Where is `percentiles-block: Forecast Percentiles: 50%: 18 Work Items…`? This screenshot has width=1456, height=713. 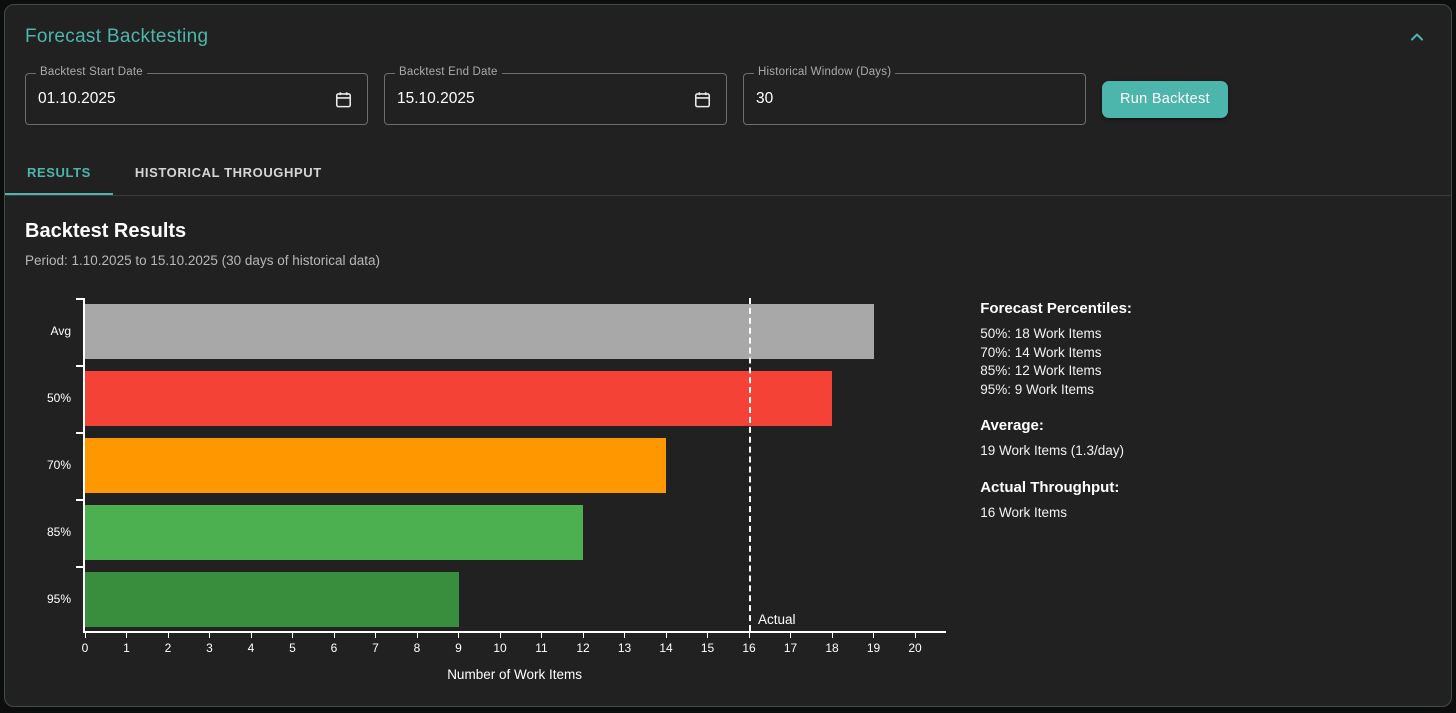
percentiles-block: Forecast Percentiles: 50%: 18 Work Items… is located at coordinates (1085, 349).